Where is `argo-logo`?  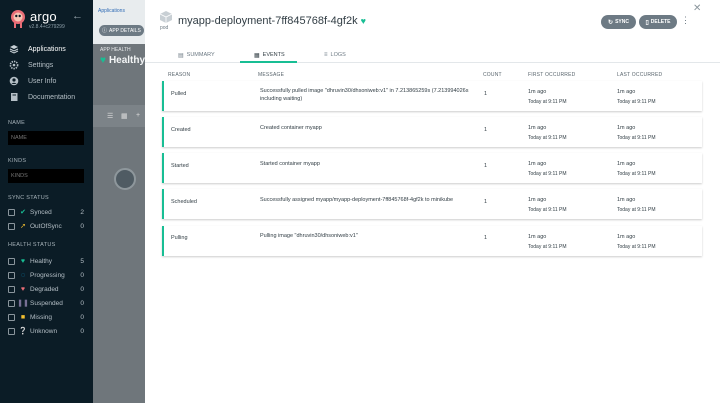 argo-logo is located at coordinates (18, 19).